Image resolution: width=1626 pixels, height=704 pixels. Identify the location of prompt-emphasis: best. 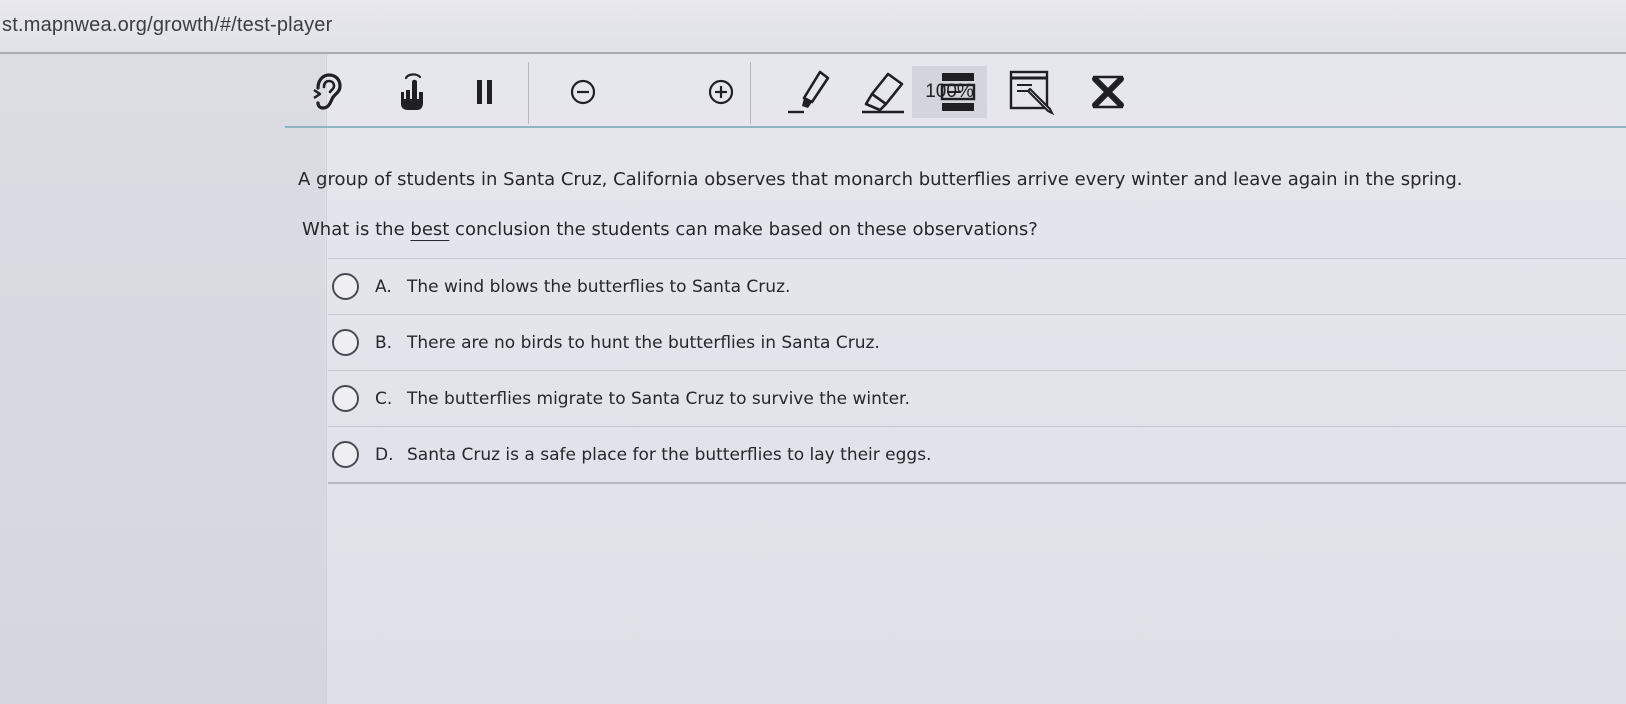
(430, 229).